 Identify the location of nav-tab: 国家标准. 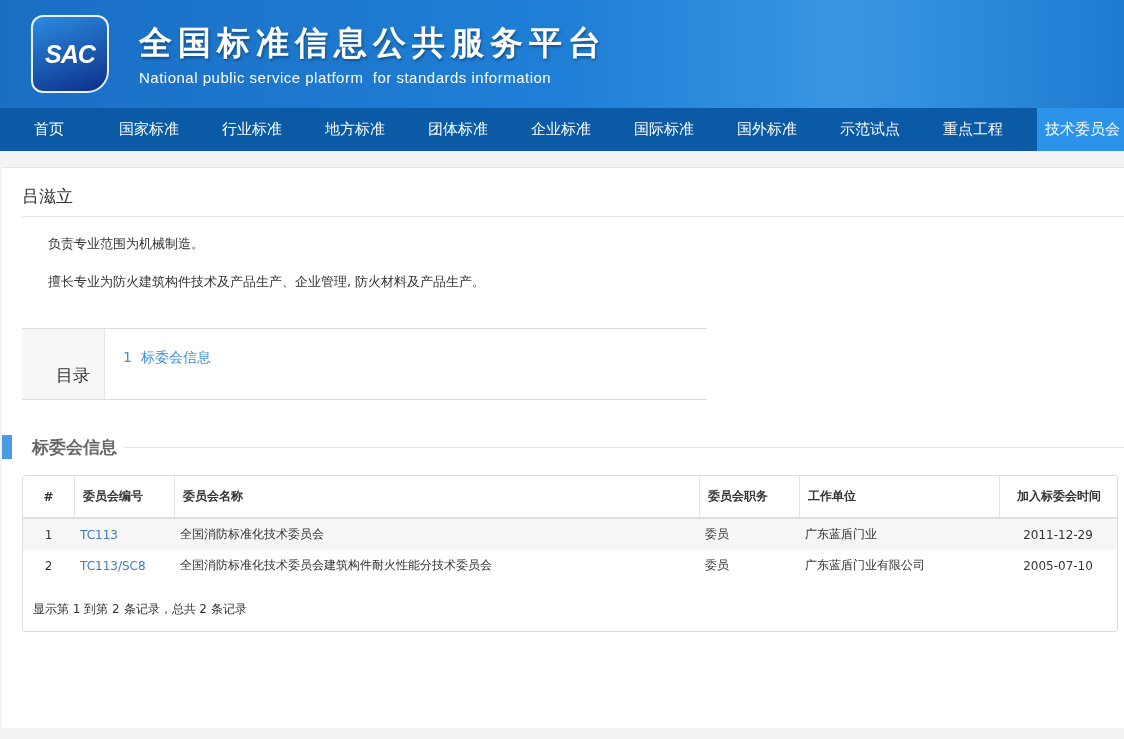
(148, 129).